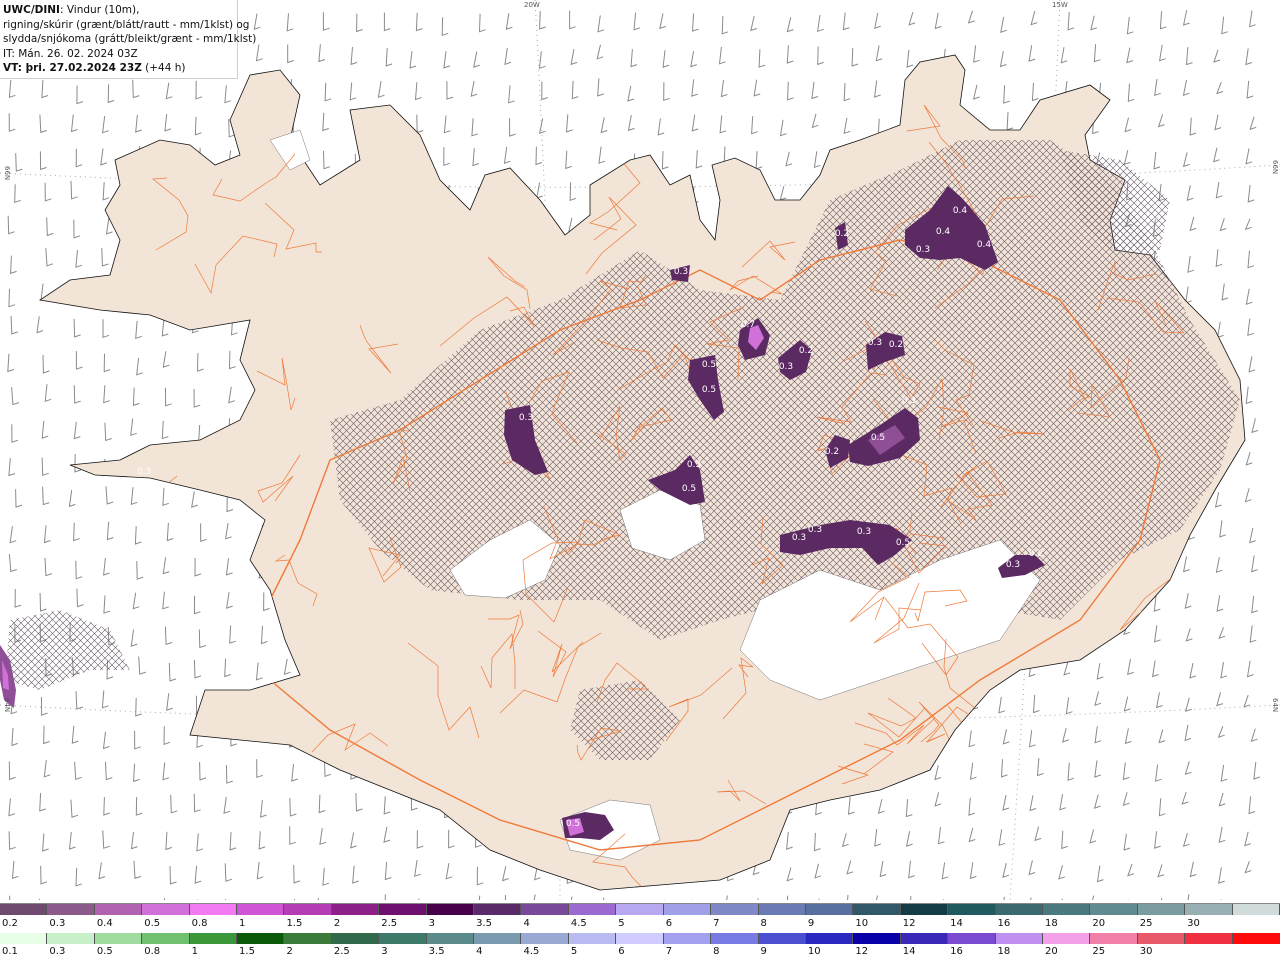  I want to click on legend-label: 10, so click(814, 951).